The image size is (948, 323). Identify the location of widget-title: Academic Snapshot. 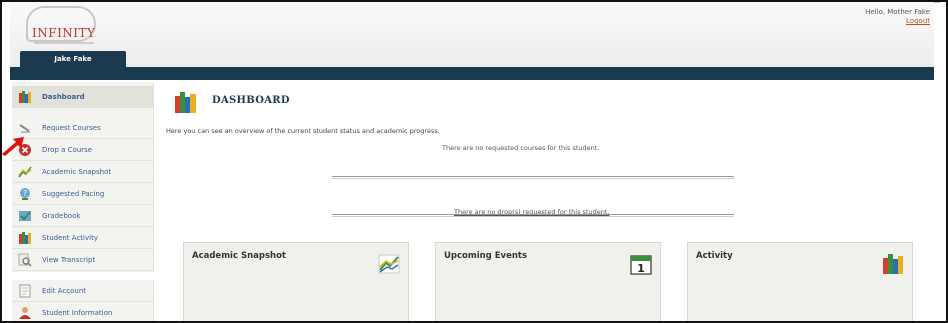
(239, 256).